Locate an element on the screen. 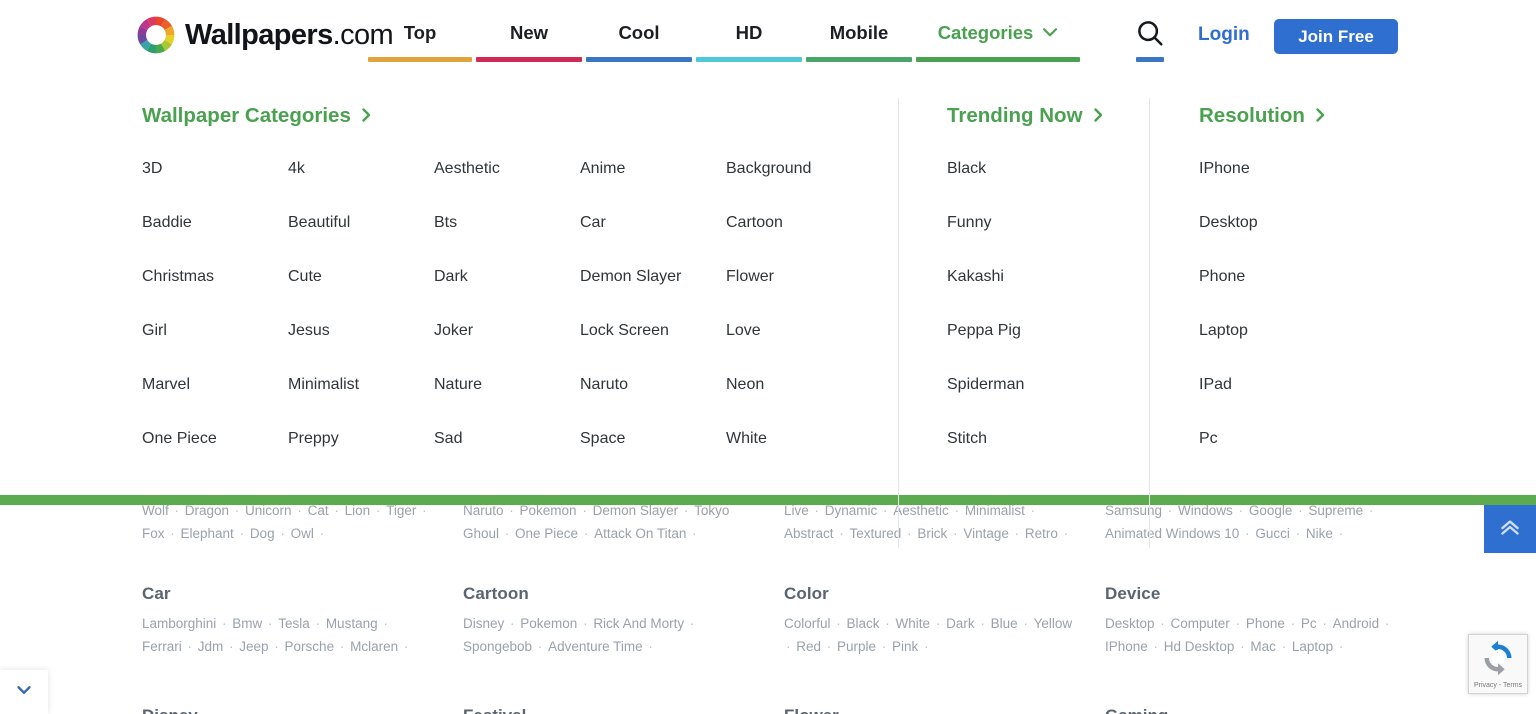  category-link: Lock Screen is located at coordinates (653, 331).